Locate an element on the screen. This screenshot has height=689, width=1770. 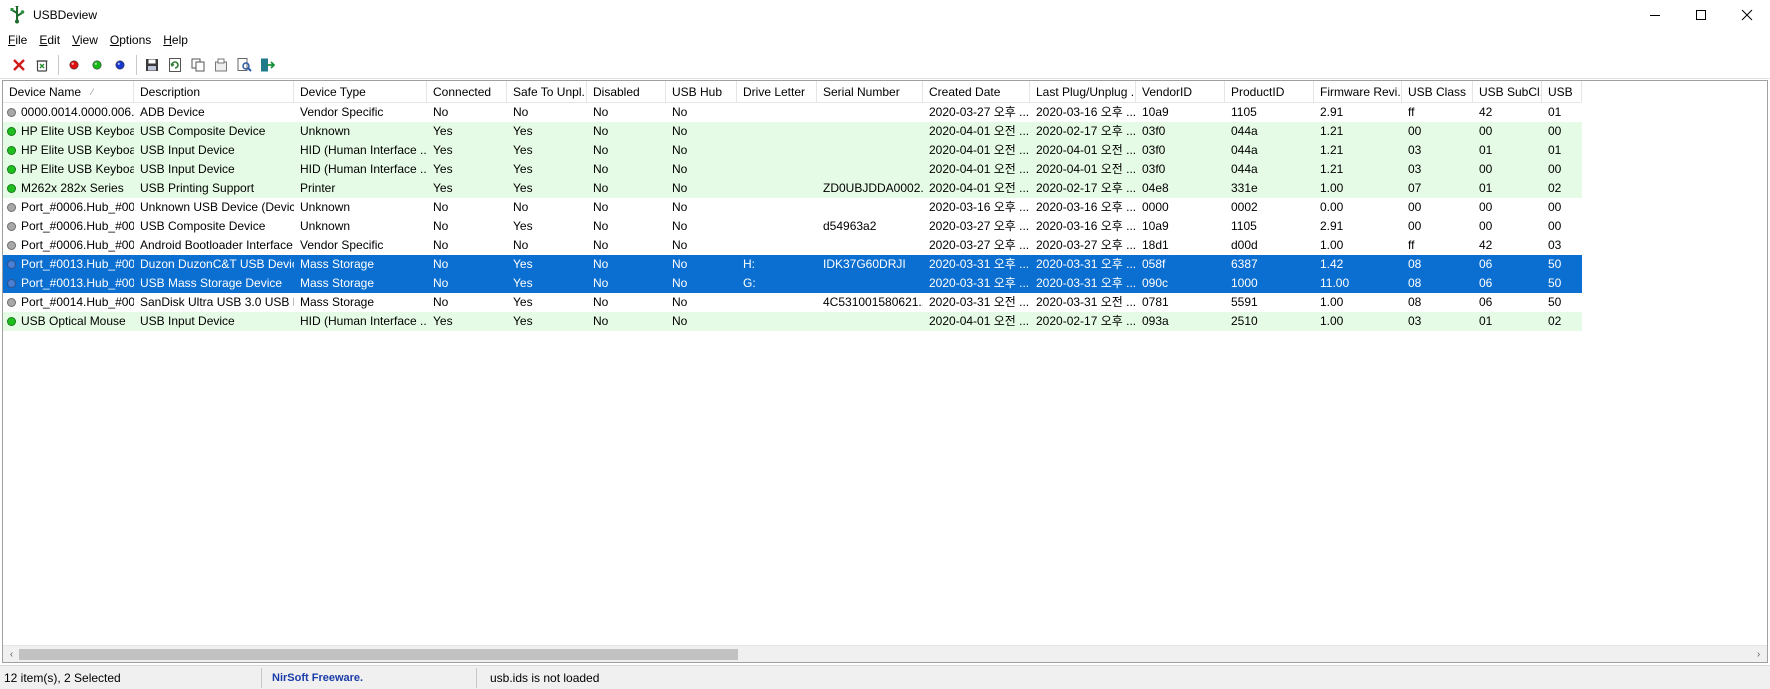
menu-help: Help is located at coordinates (175, 40).